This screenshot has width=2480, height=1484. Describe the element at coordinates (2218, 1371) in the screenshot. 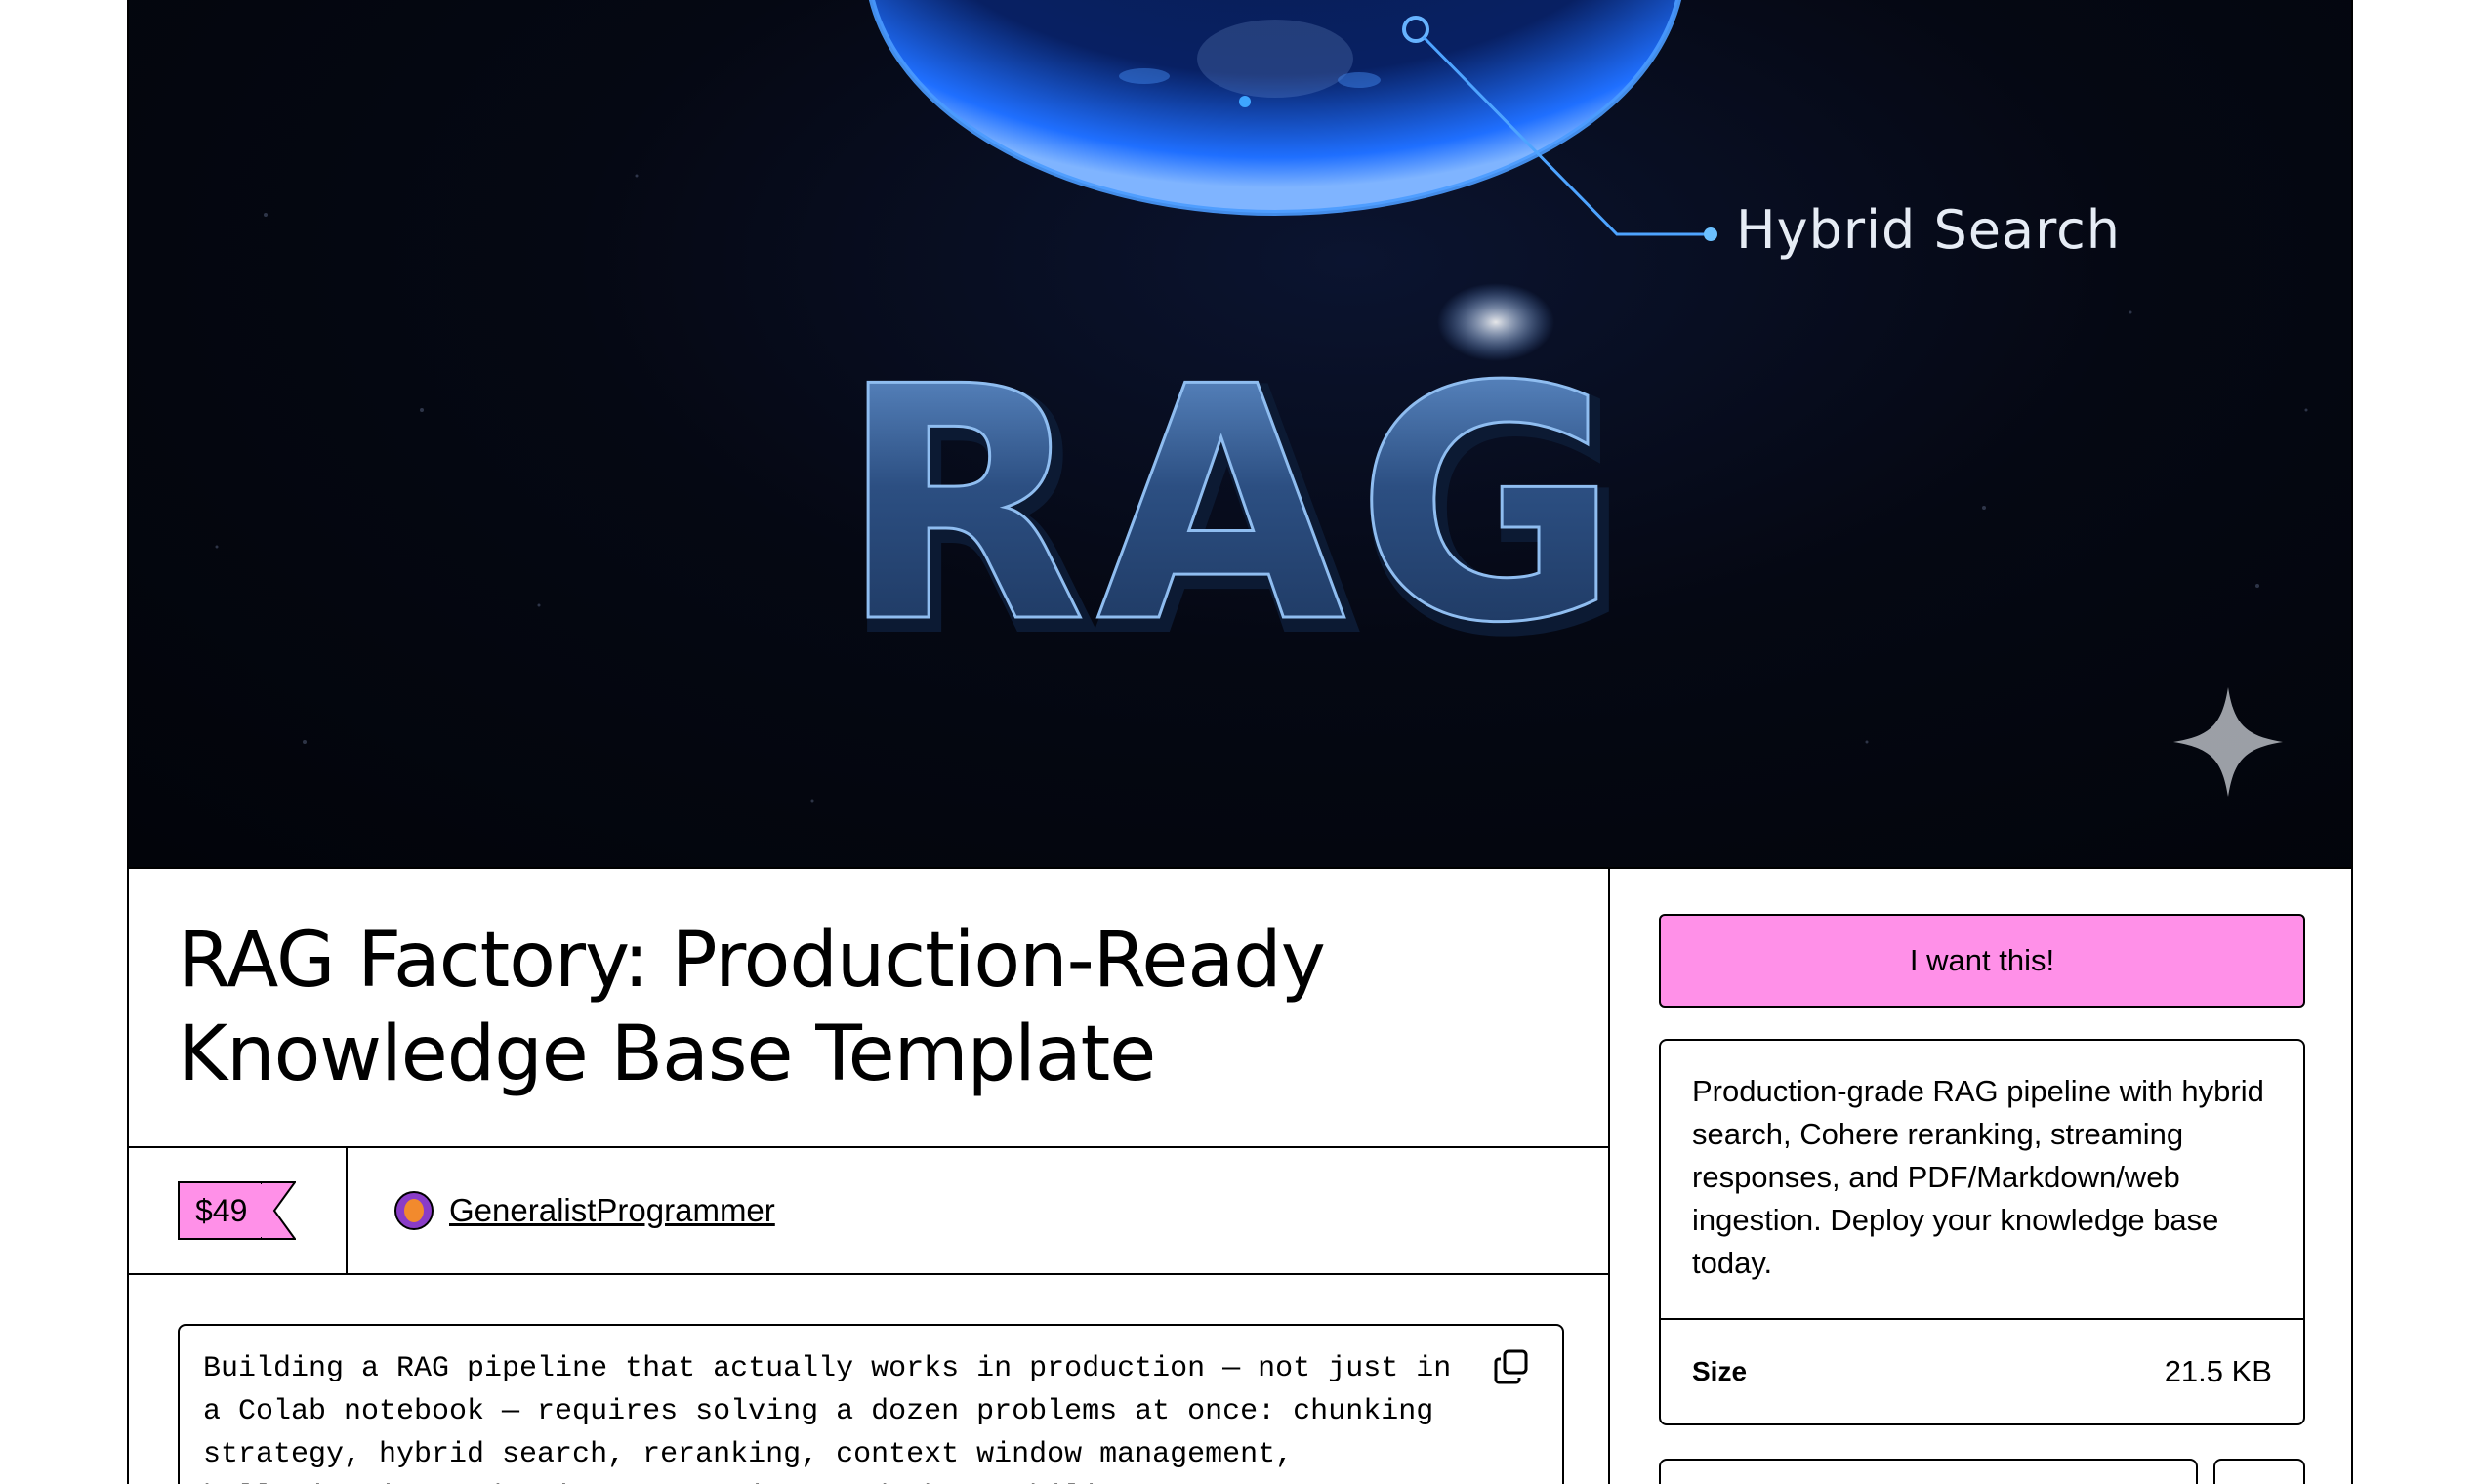

I see `size-value: 21.5 KB` at that location.